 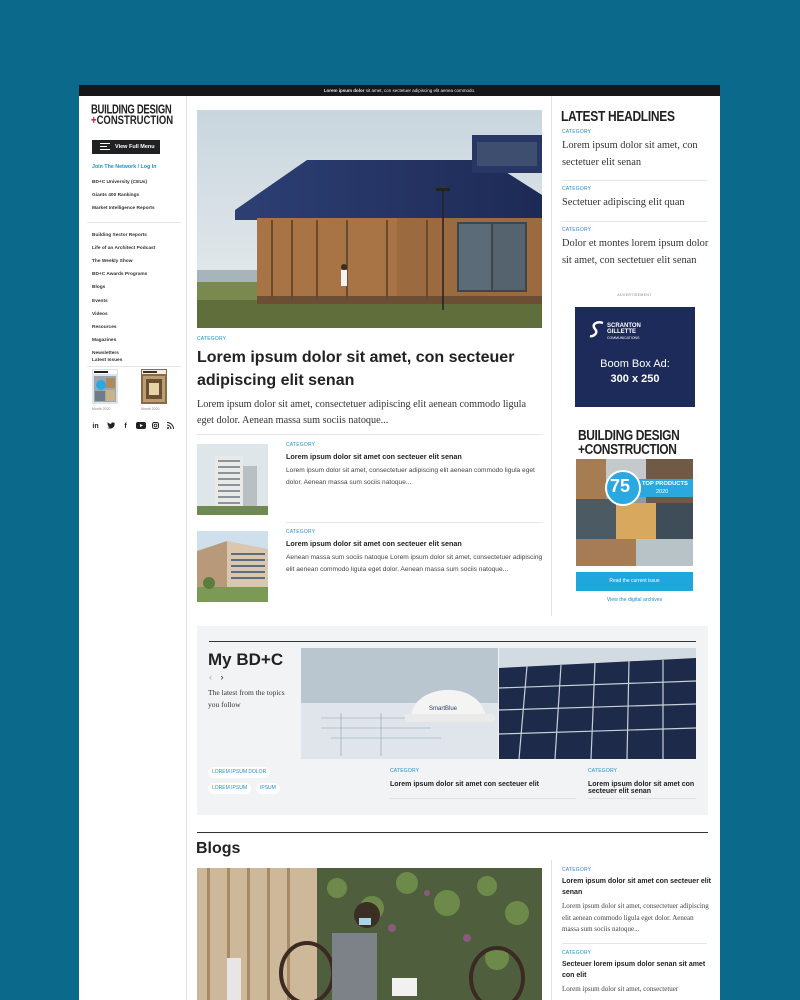 What do you see at coordinates (210, 677) in the screenshot?
I see `chevron-left-icon: ‹` at bounding box center [210, 677].